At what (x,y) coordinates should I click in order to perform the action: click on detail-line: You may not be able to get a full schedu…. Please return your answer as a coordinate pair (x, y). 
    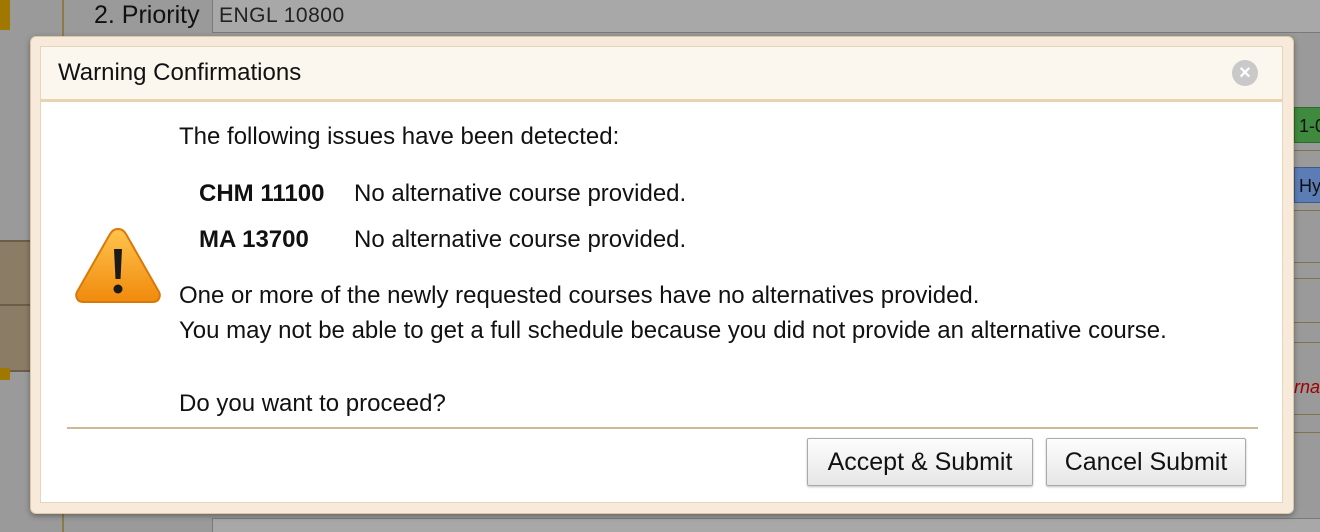
    Looking at the image, I should click on (673, 330).